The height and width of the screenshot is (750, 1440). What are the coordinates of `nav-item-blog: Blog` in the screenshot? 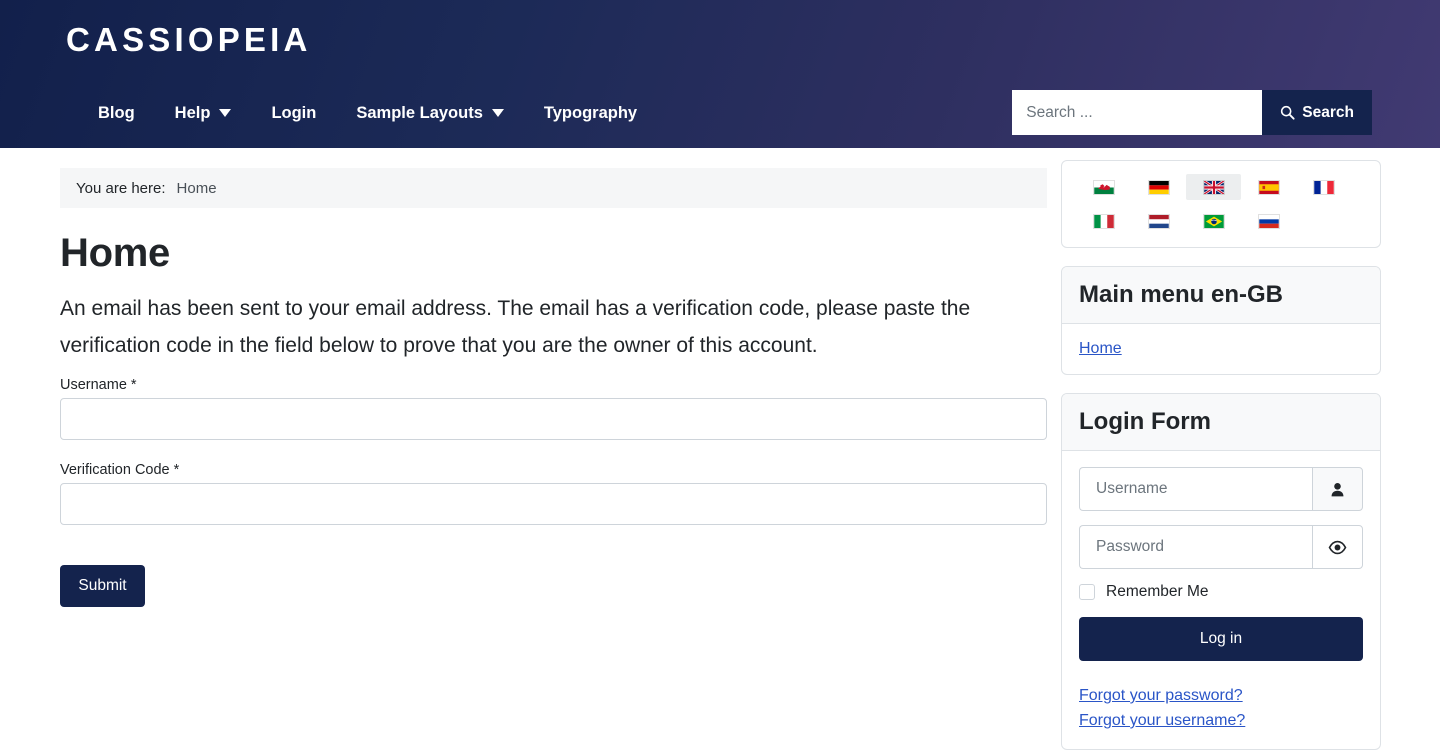 It's located at (116, 113).